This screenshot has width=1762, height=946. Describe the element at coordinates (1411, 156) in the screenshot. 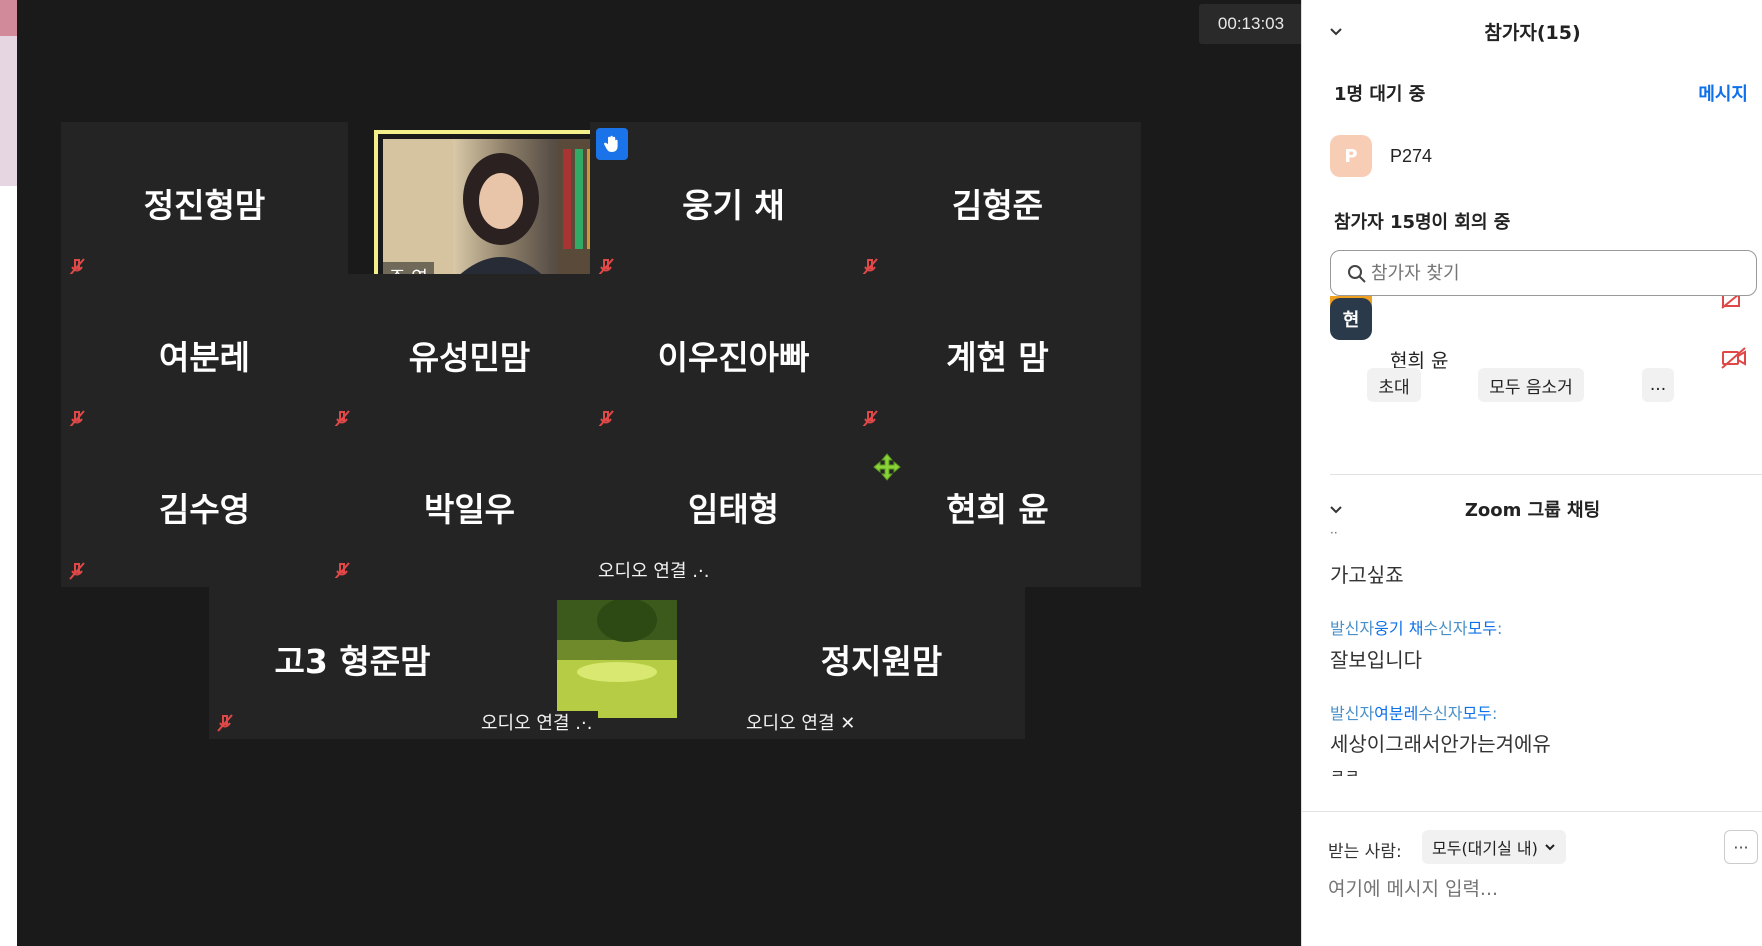

I see `waiting-participant-name: P274` at that location.